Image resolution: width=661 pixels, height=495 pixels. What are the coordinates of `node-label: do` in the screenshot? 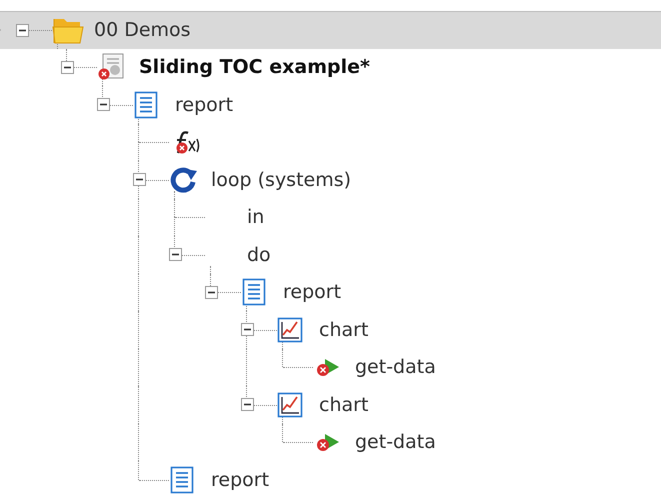 It's located at (259, 255).